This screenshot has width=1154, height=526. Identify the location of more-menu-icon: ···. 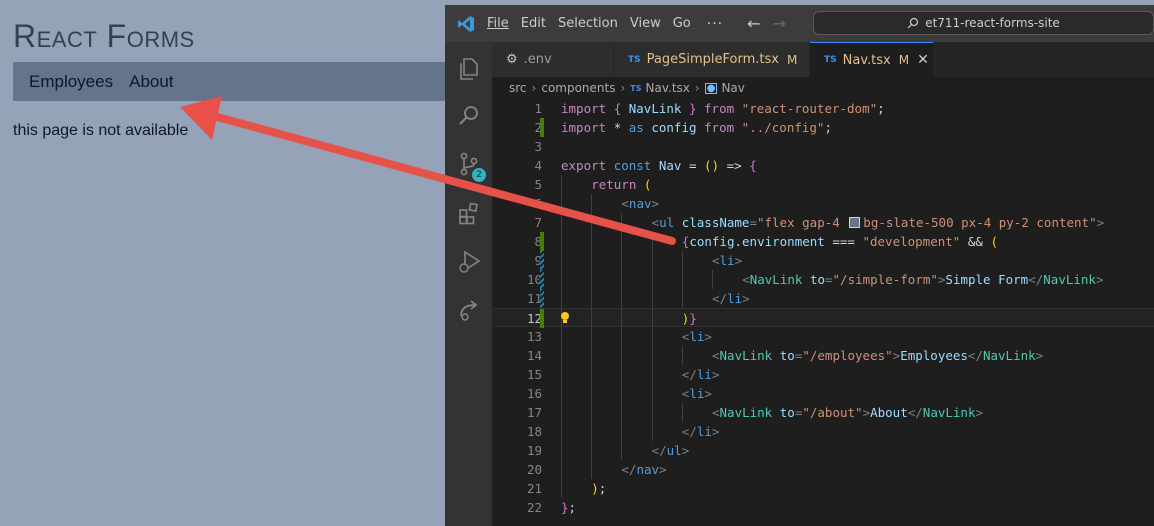
(715, 24).